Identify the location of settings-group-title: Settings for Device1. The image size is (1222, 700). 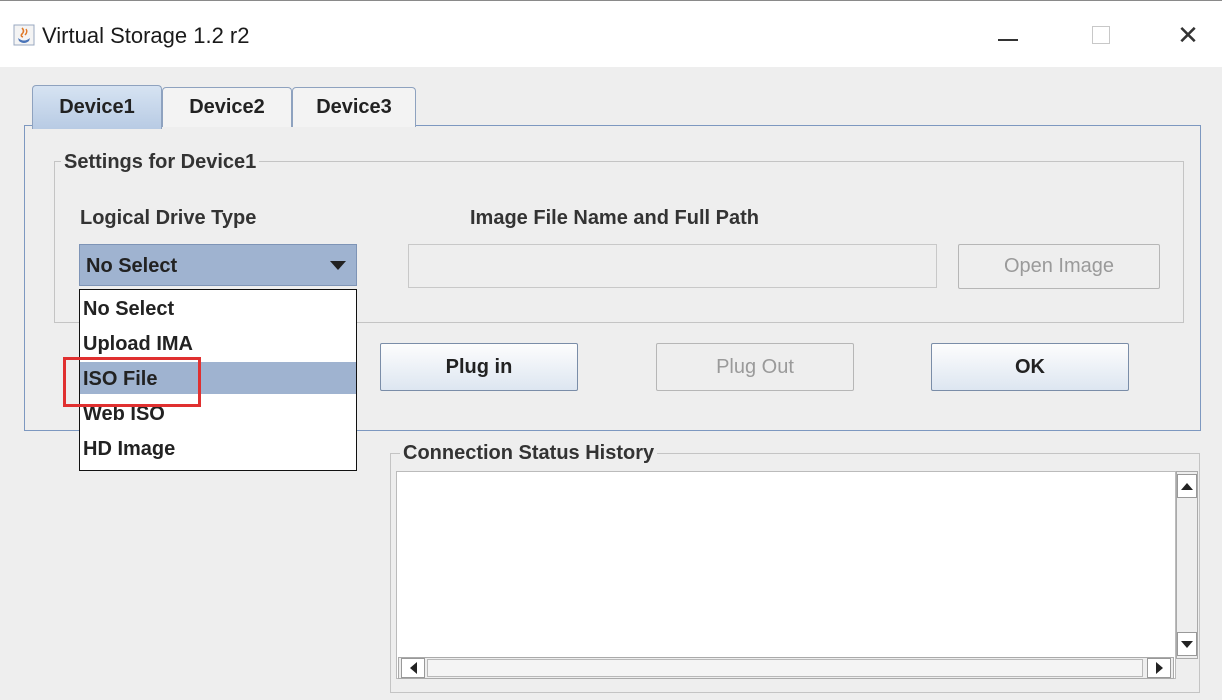
(160, 162).